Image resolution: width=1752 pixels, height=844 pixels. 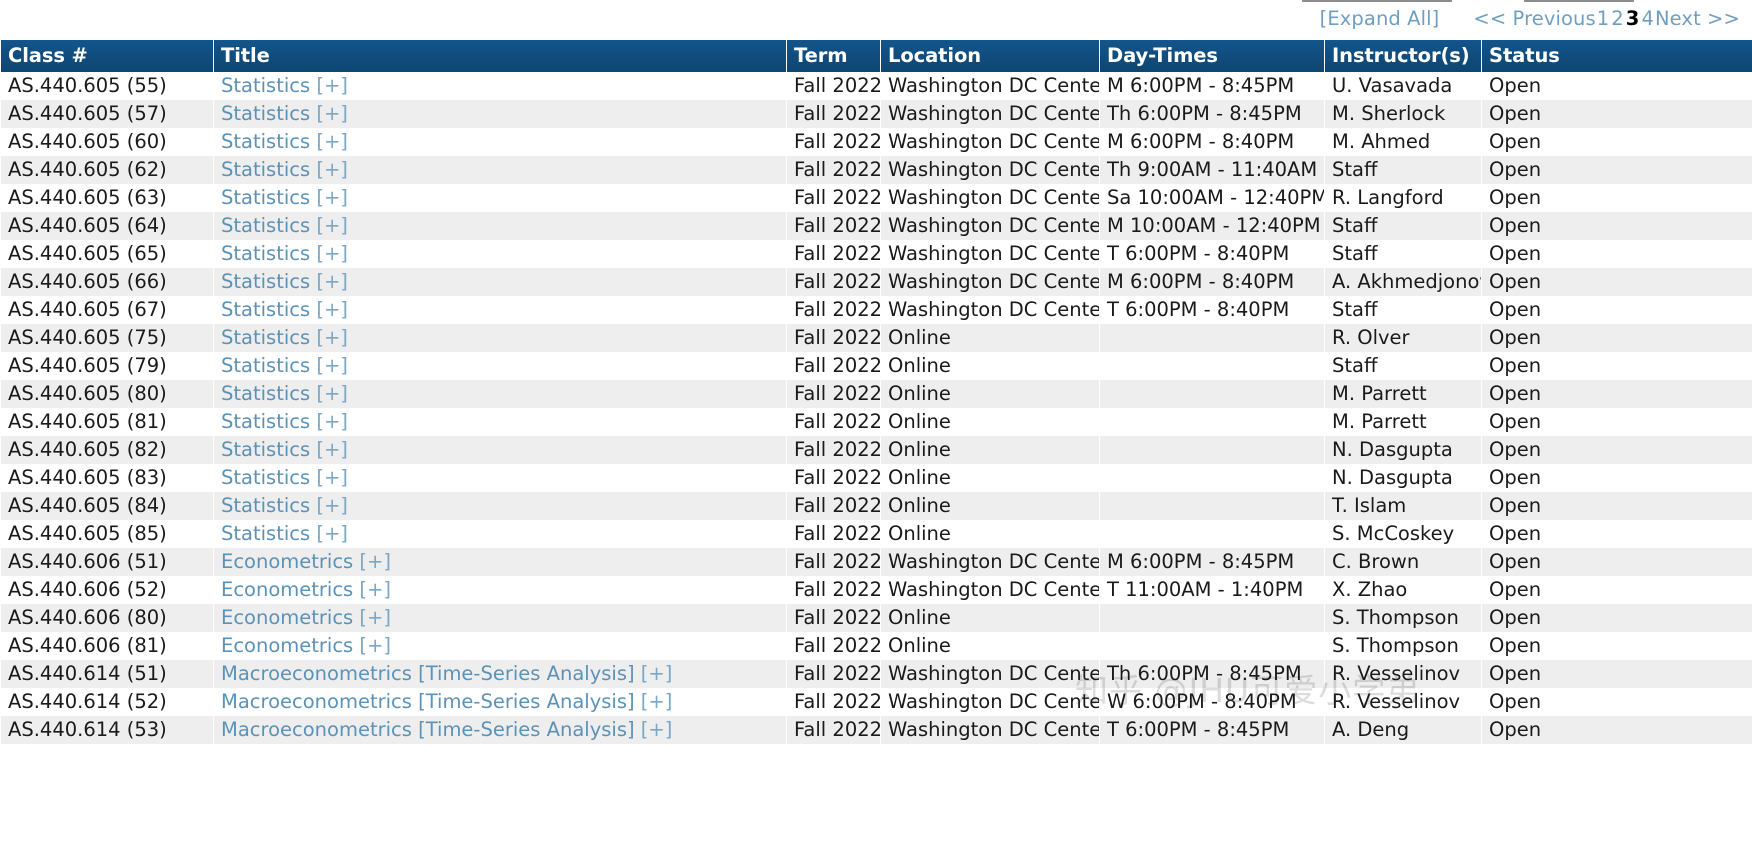 I want to click on cell-instructor: R. Olver, so click(x=1403, y=338).